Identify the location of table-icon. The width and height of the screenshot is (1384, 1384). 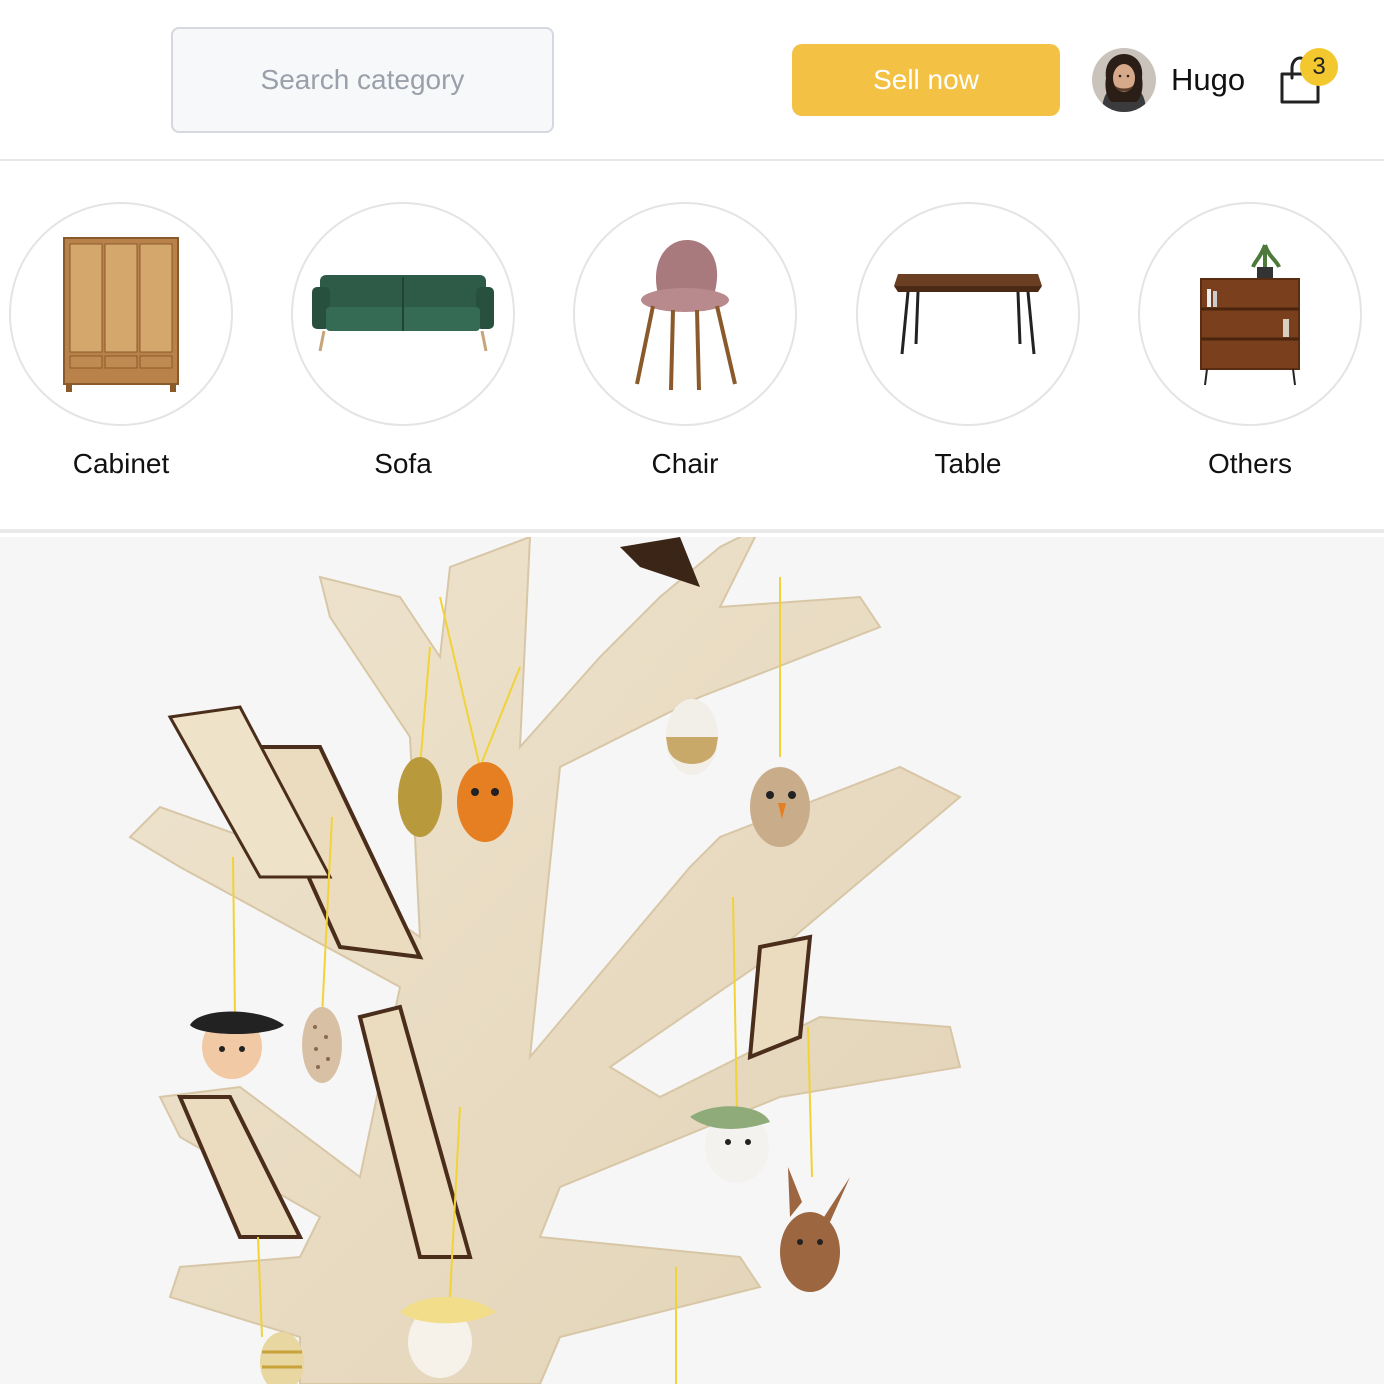
(968, 314).